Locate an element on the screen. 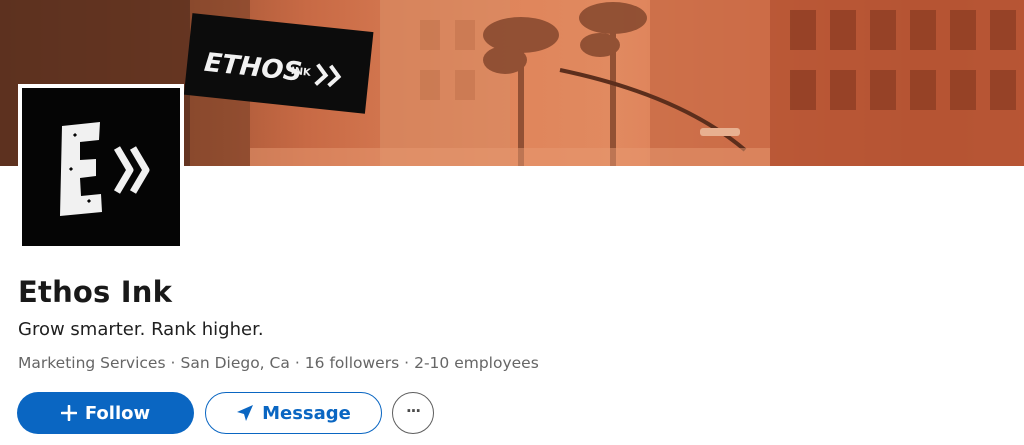 This screenshot has height=445, width=1024. follow-button: Follow is located at coordinates (105, 413).